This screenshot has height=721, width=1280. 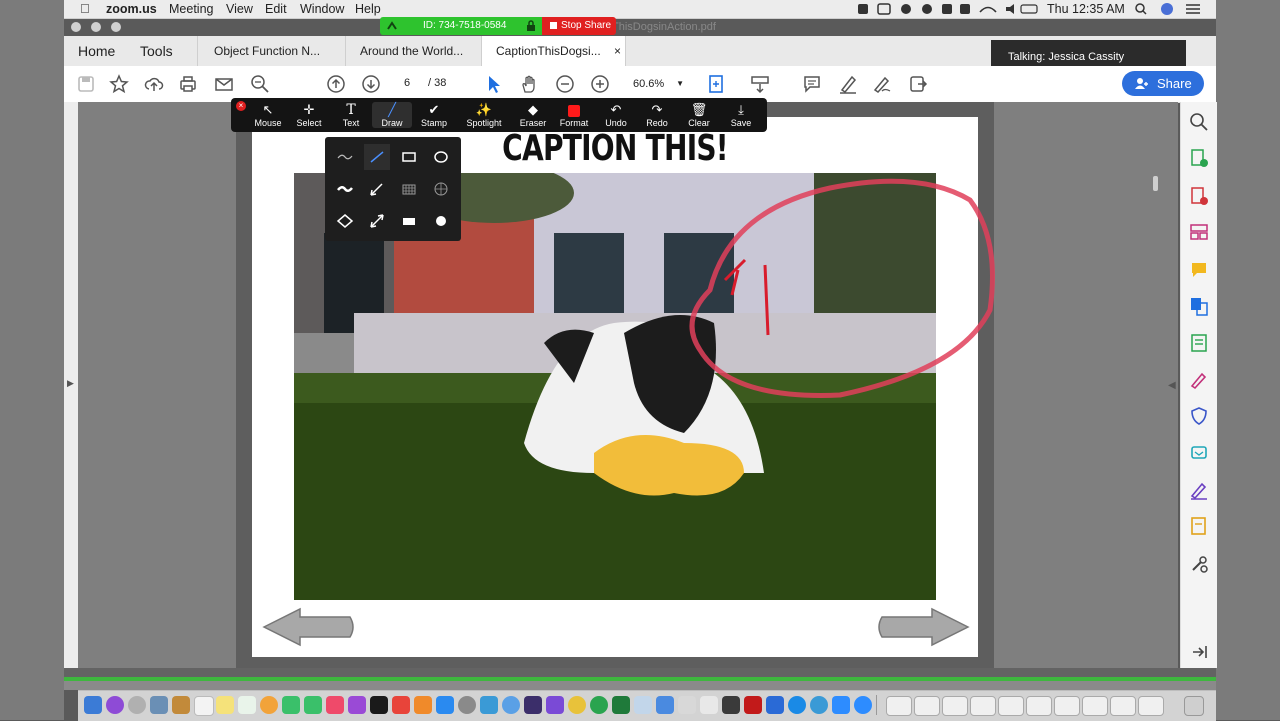 I want to click on expand-left-panel-icon: ▶, so click(x=70, y=383).